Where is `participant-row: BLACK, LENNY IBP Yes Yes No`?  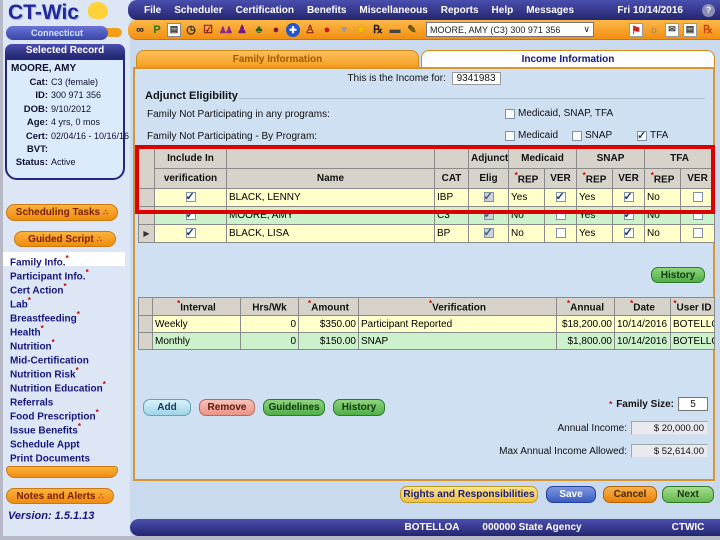 participant-row: BLACK, LENNY IBP Yes Yes No is located at coordinates (427, 197).